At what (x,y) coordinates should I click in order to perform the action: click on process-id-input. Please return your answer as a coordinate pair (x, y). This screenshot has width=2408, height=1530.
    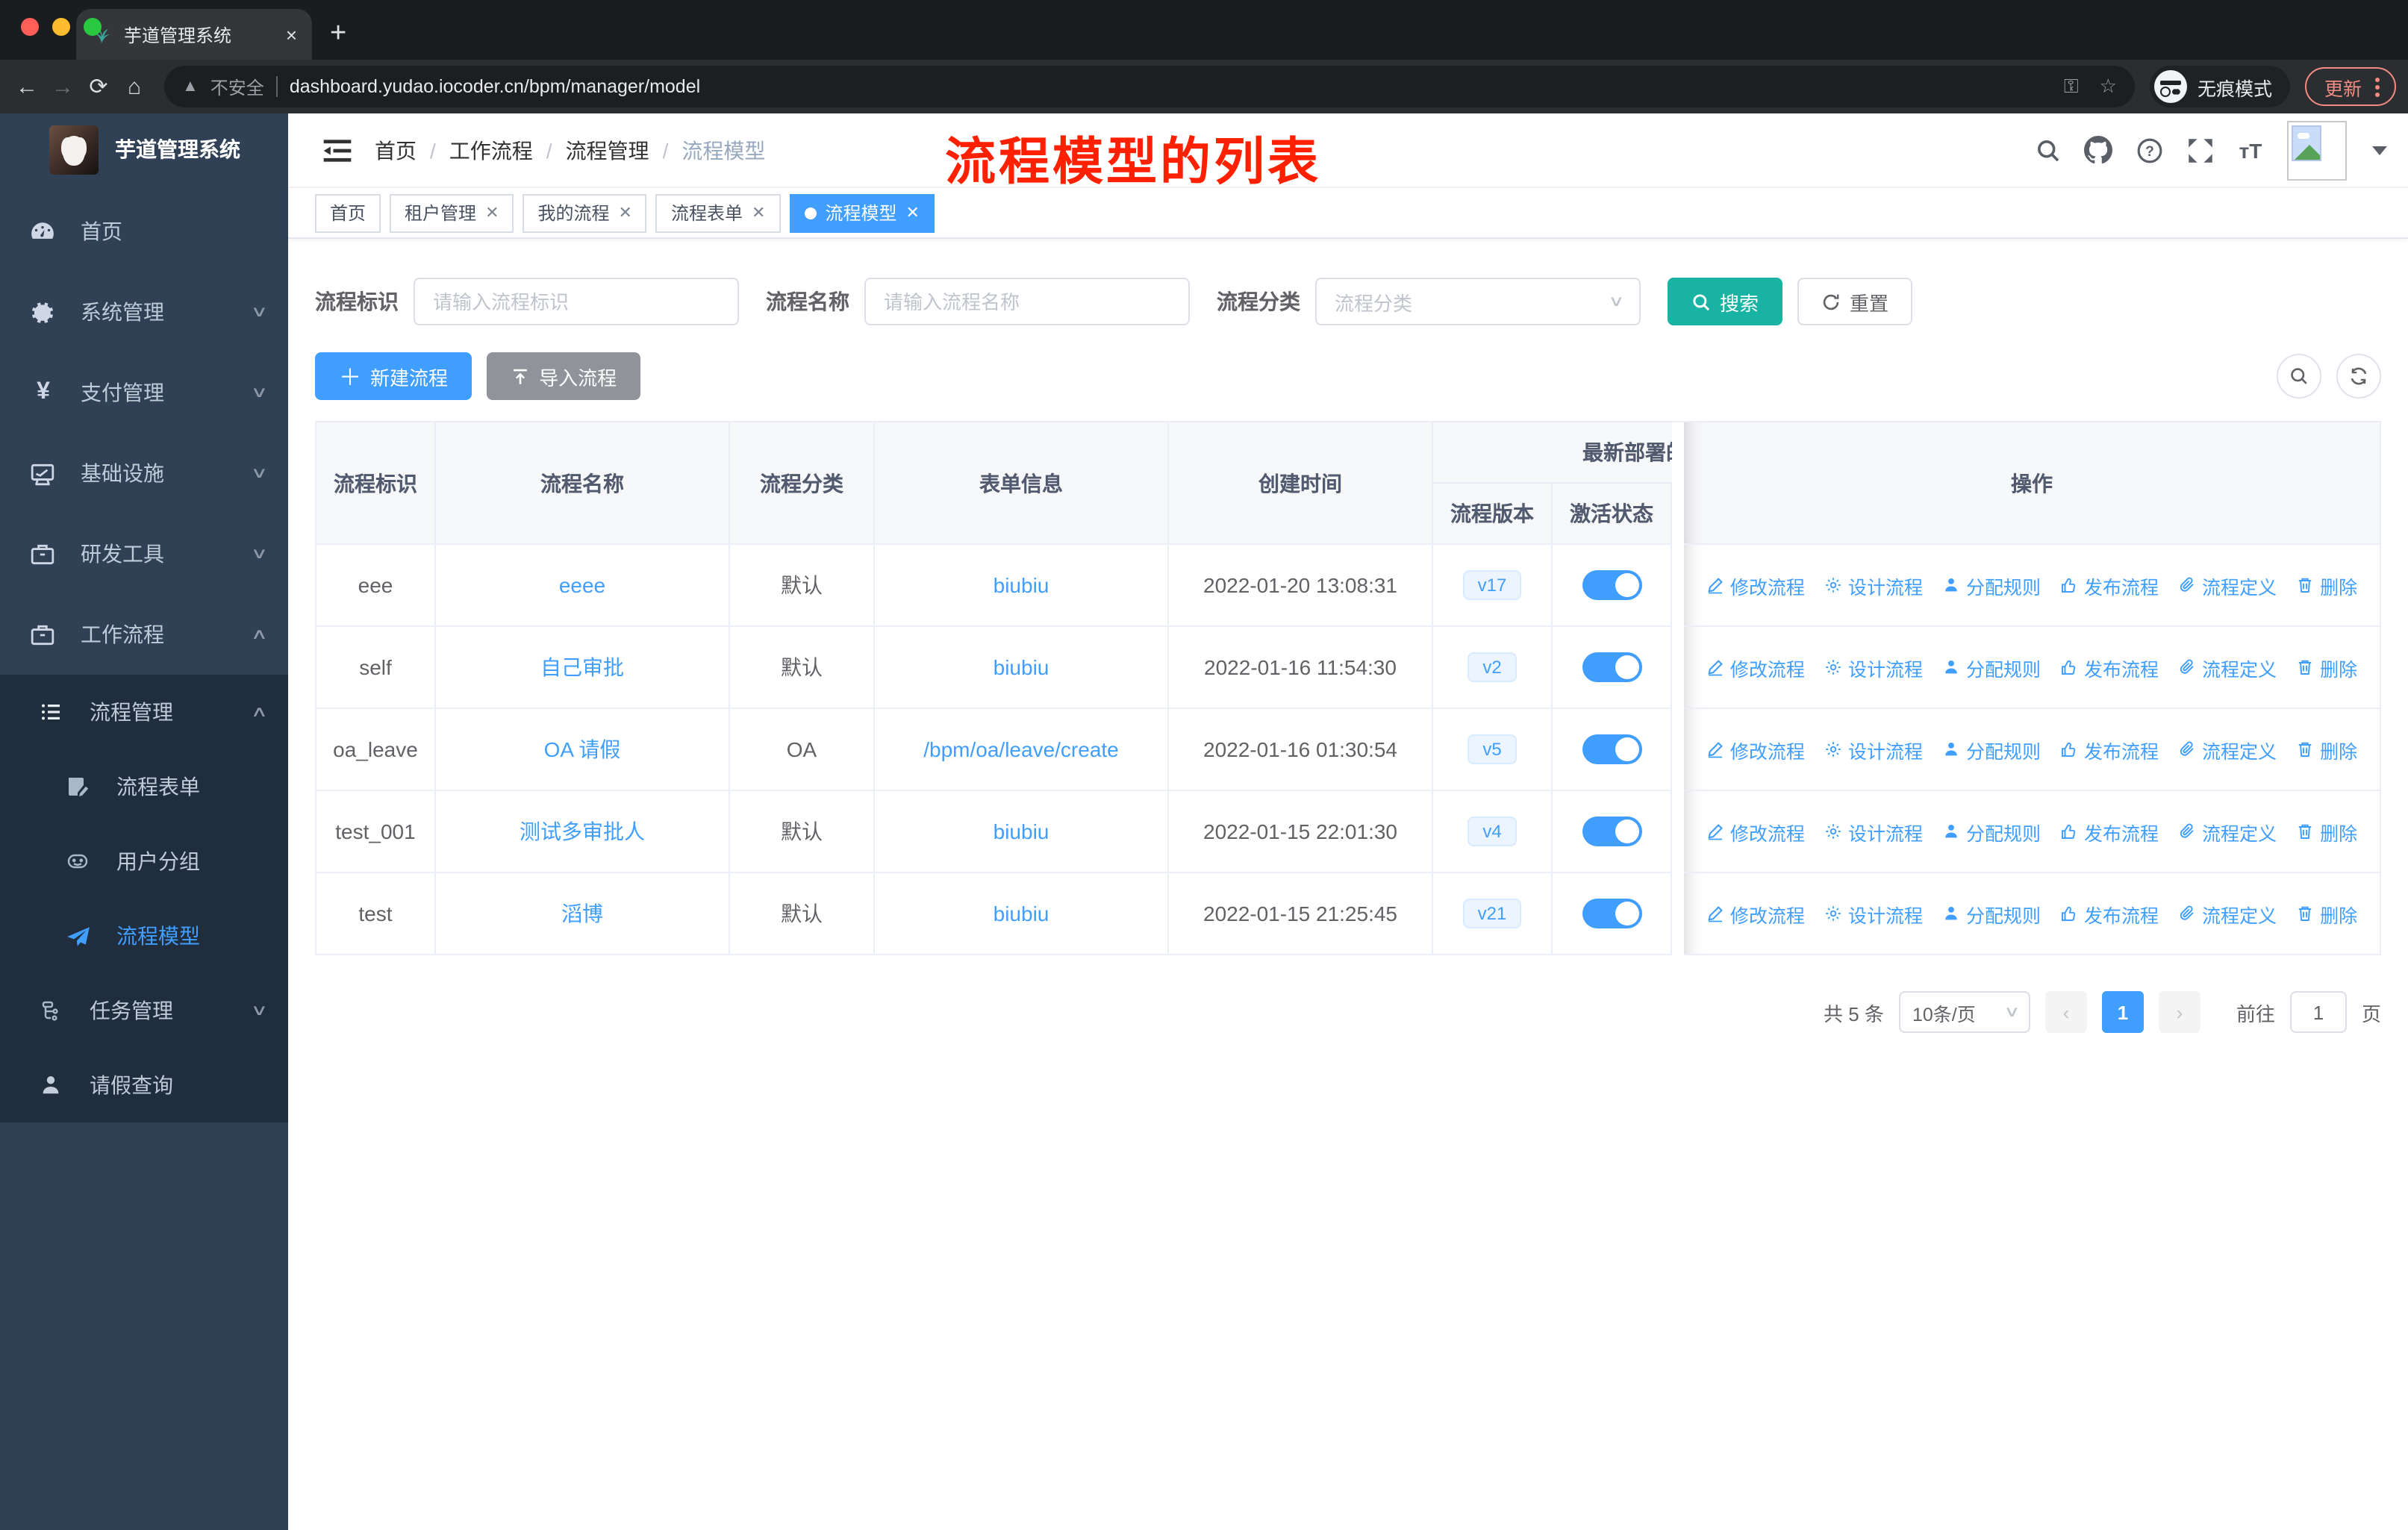
    Looking at the image, I should click on (576, 301).